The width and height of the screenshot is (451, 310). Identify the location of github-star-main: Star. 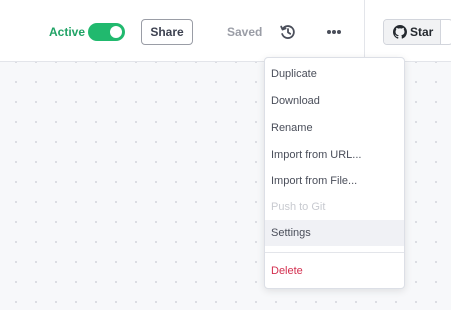
(412, 32).